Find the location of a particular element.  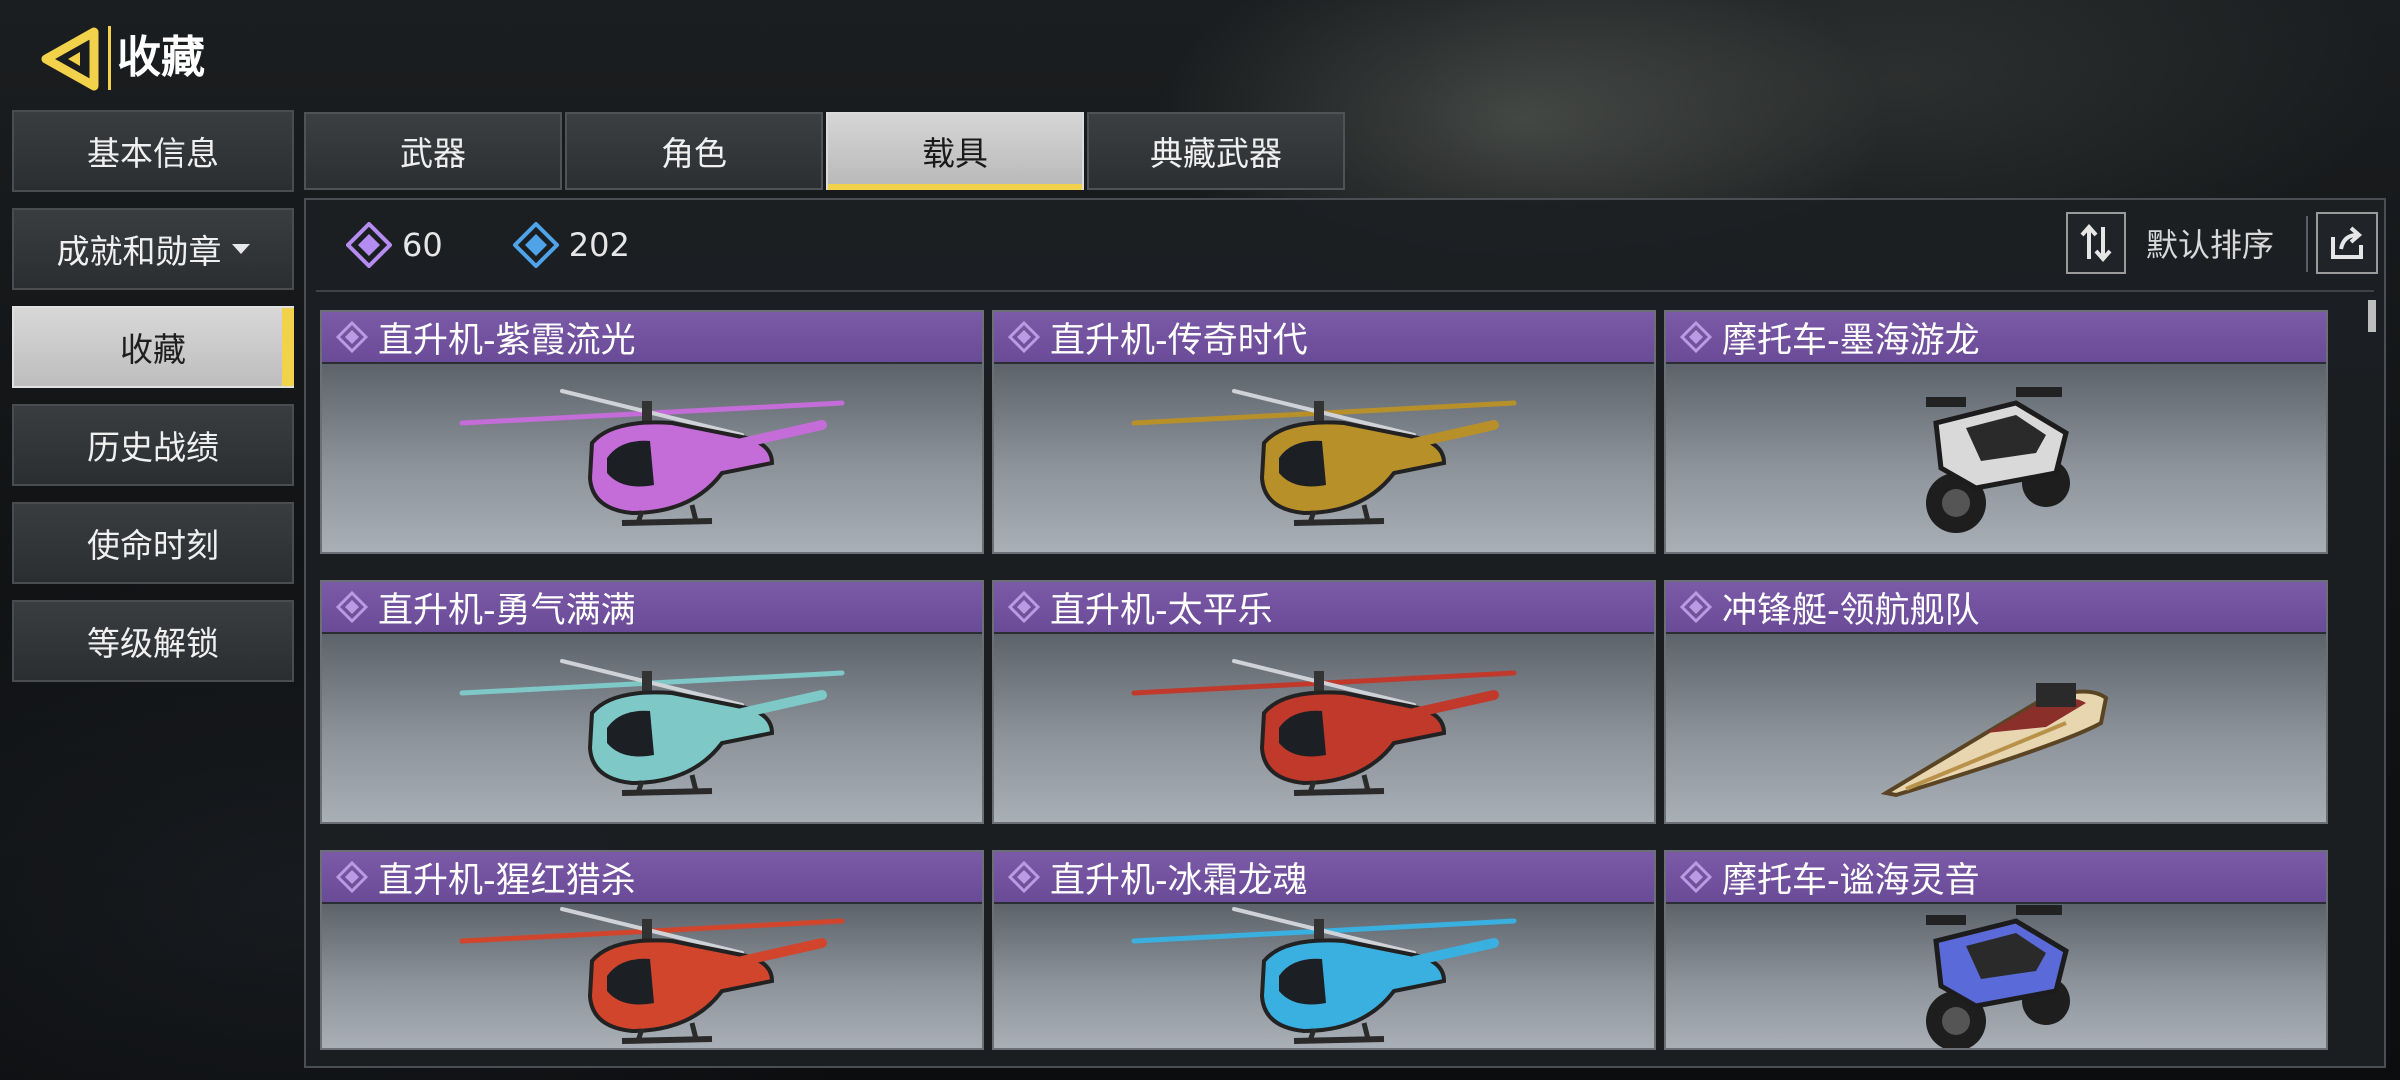

tab-label: 载具 is located at coordinates (955, 153).